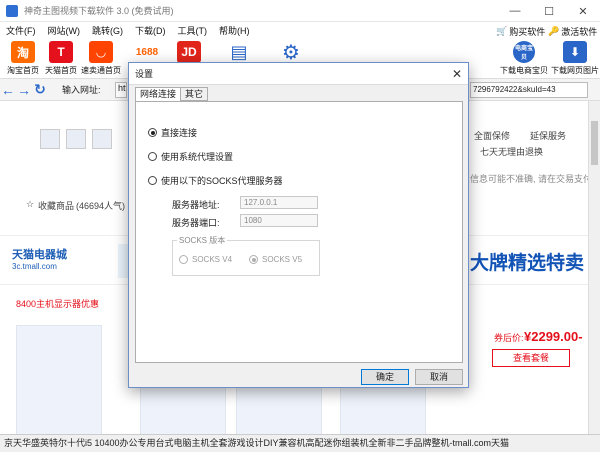 Image resolution: width=600 pixels, height=452 pixels. What do you see at coordinates (457, 74) in the screenshot?
I see `dialog-close-button: ✕` at bounding box center [457, 74].